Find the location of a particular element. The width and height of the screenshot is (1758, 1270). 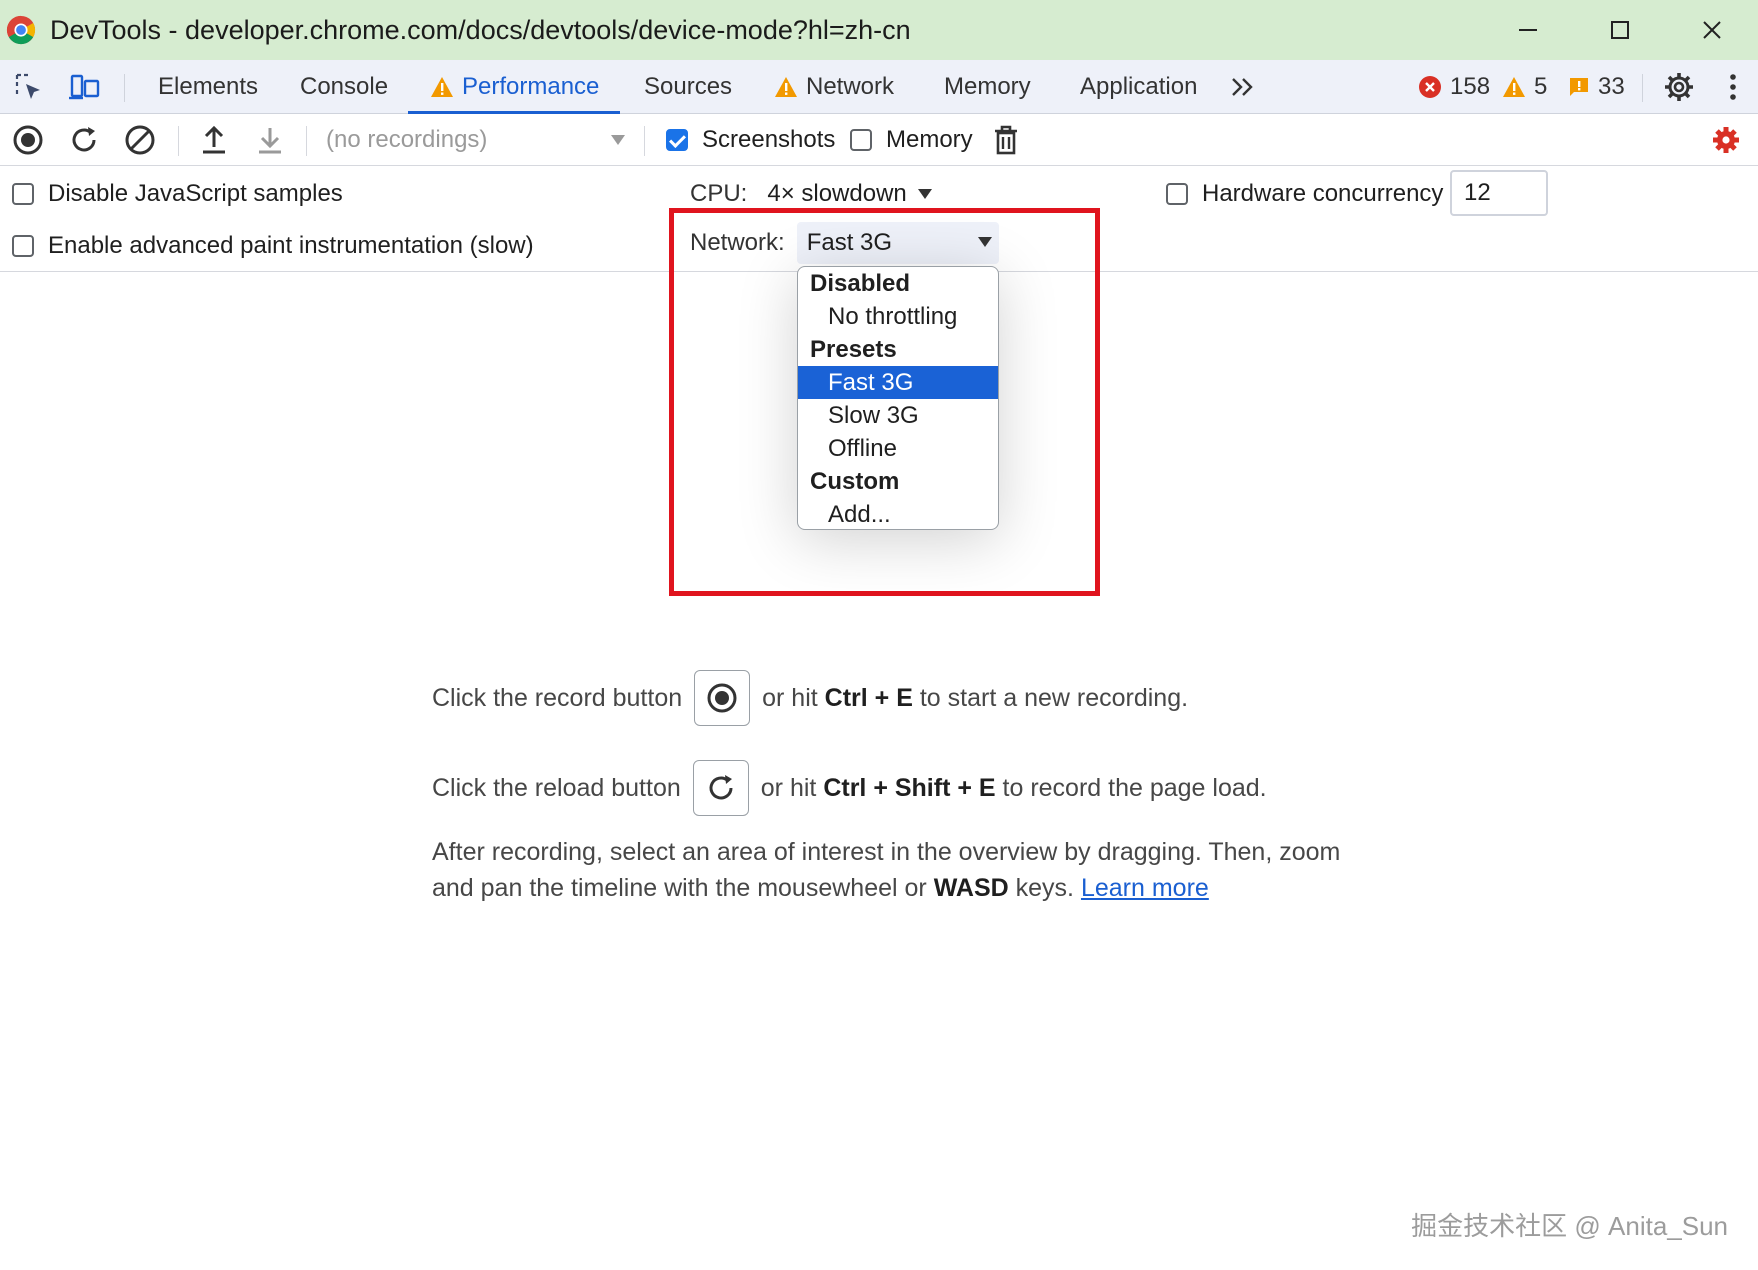

dropdown-option-fast-3g: Fast 3G is located at coordinates (898, 382).